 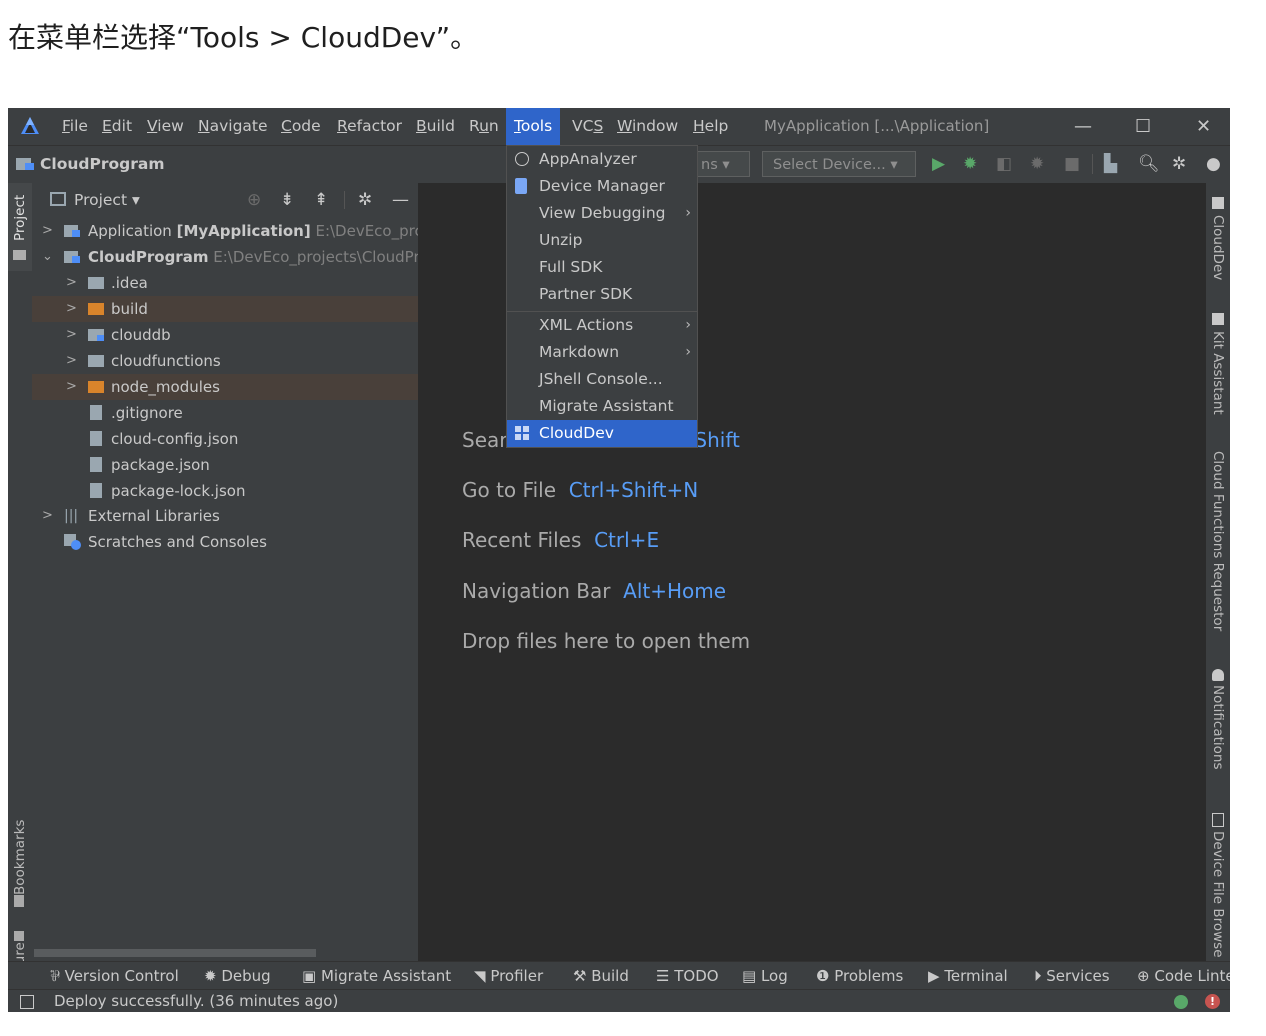 What do you see at coordinates (602, 213) in the screenshot?
I see `menu-item-view-debugging: View Debugging ›` at bounding box center [602, 213].